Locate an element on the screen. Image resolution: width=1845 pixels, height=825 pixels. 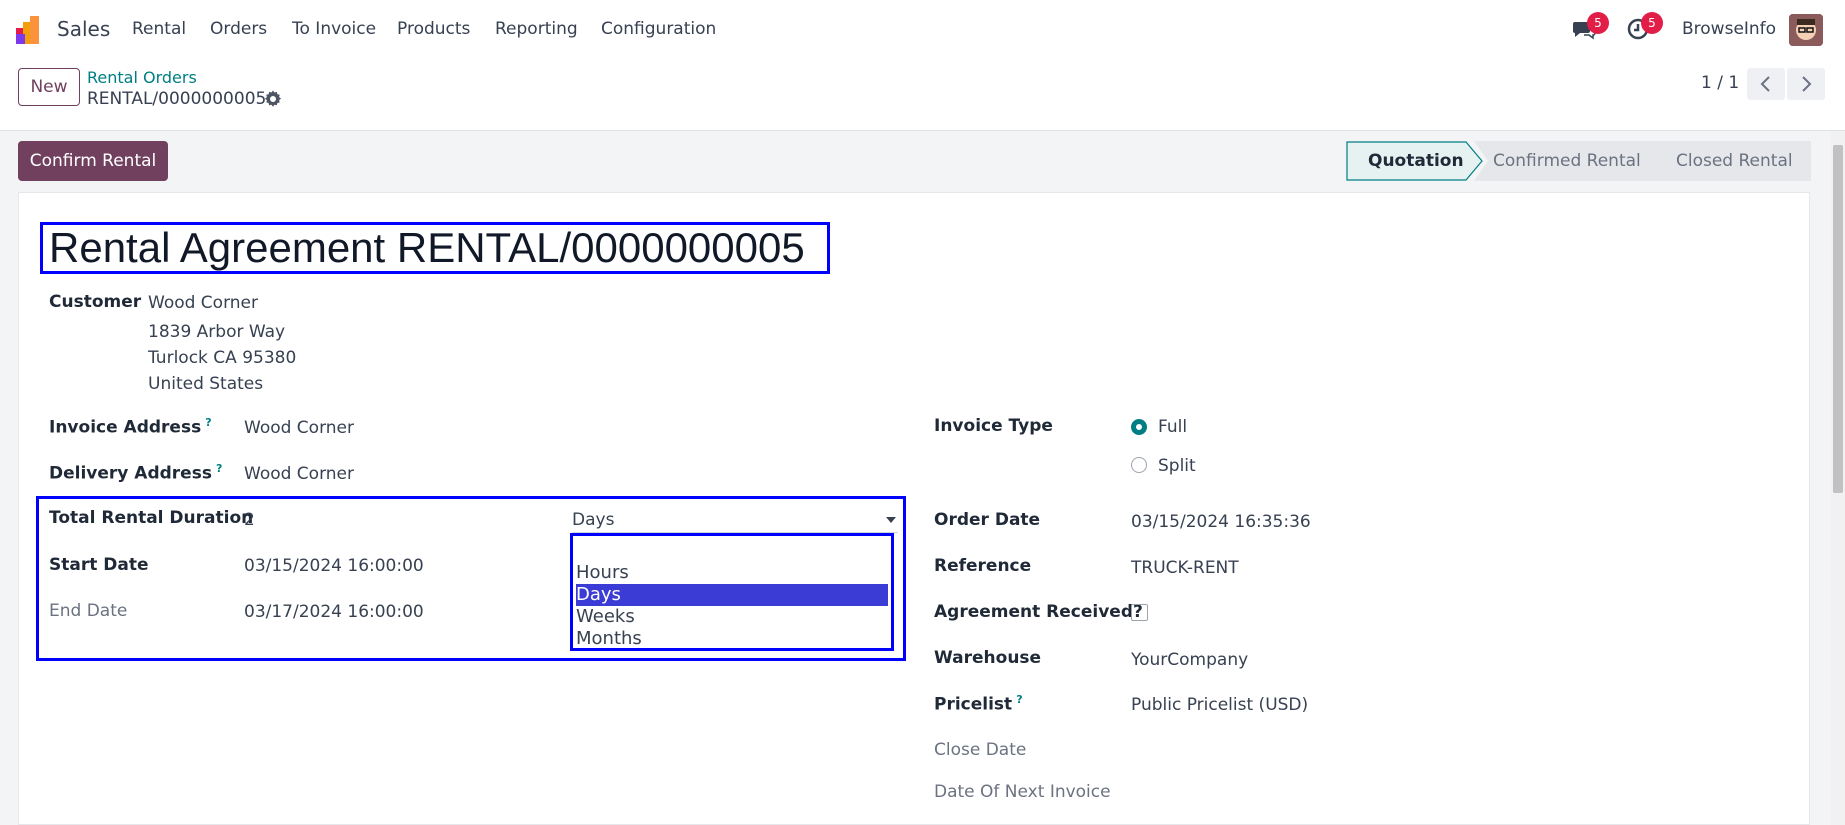
chevron-right-icon is located at coordinates (1807, 84).